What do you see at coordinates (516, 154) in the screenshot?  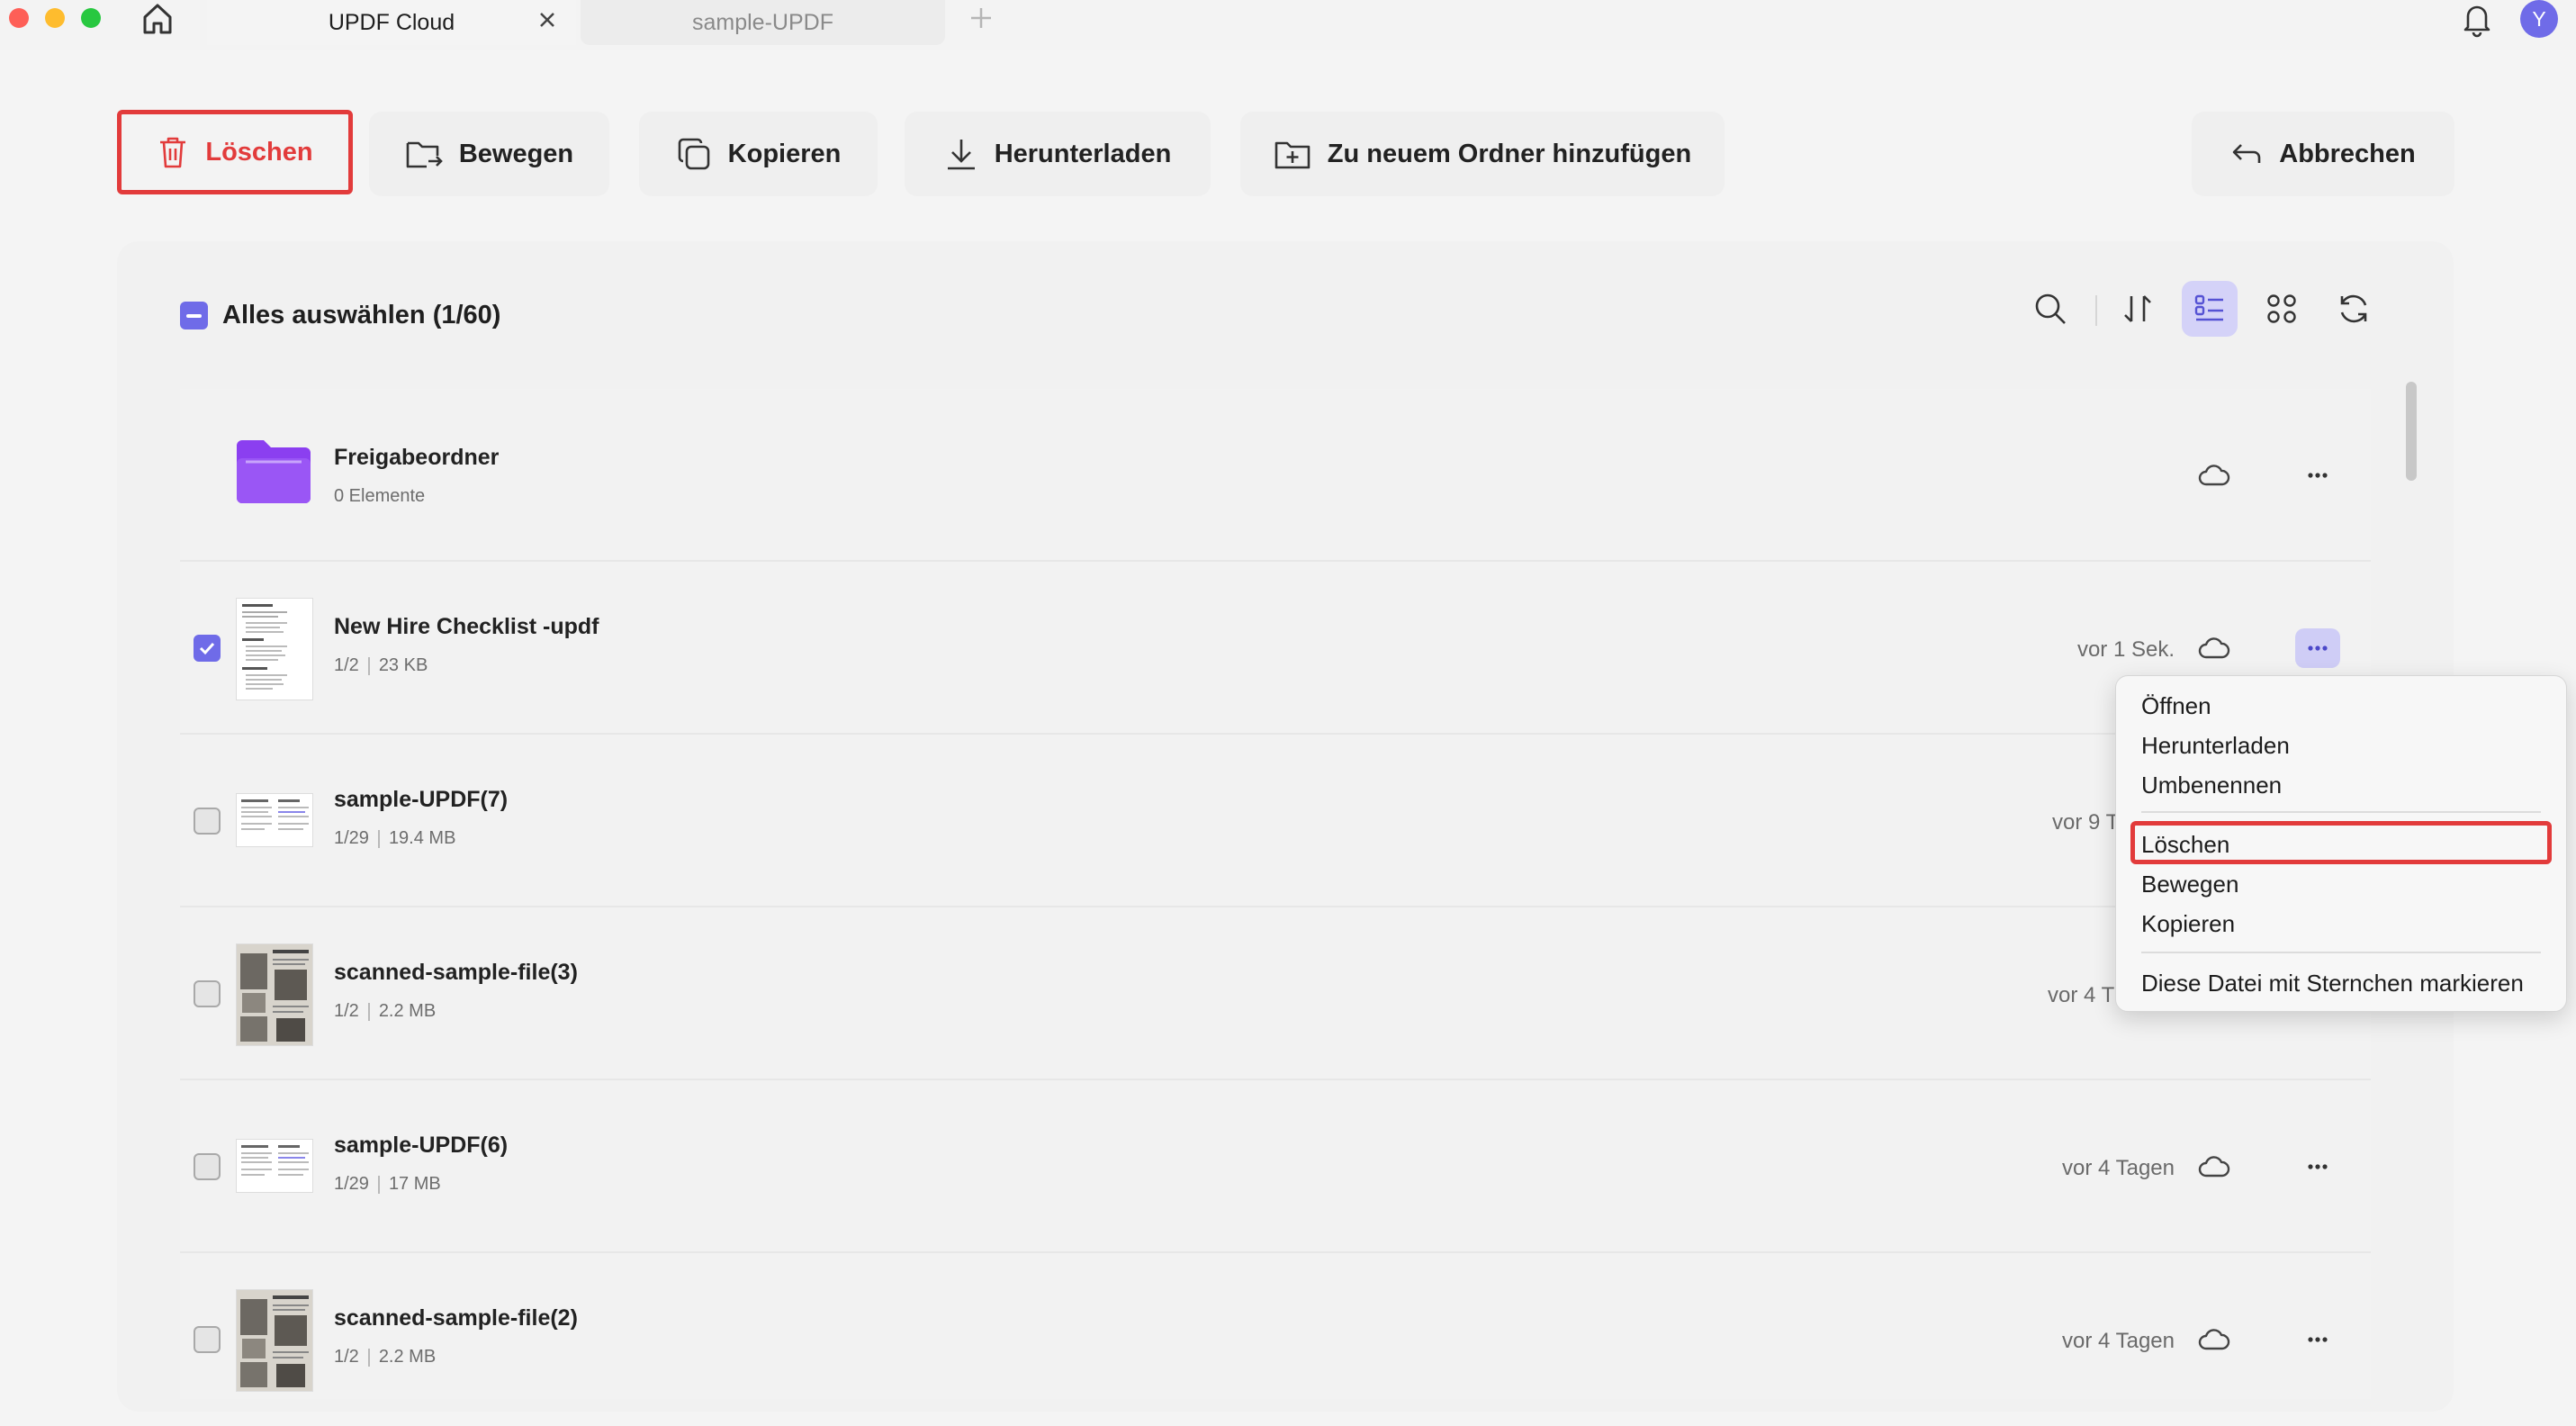 I see `move-label: Bewegen` at bounding box center [516, 154].